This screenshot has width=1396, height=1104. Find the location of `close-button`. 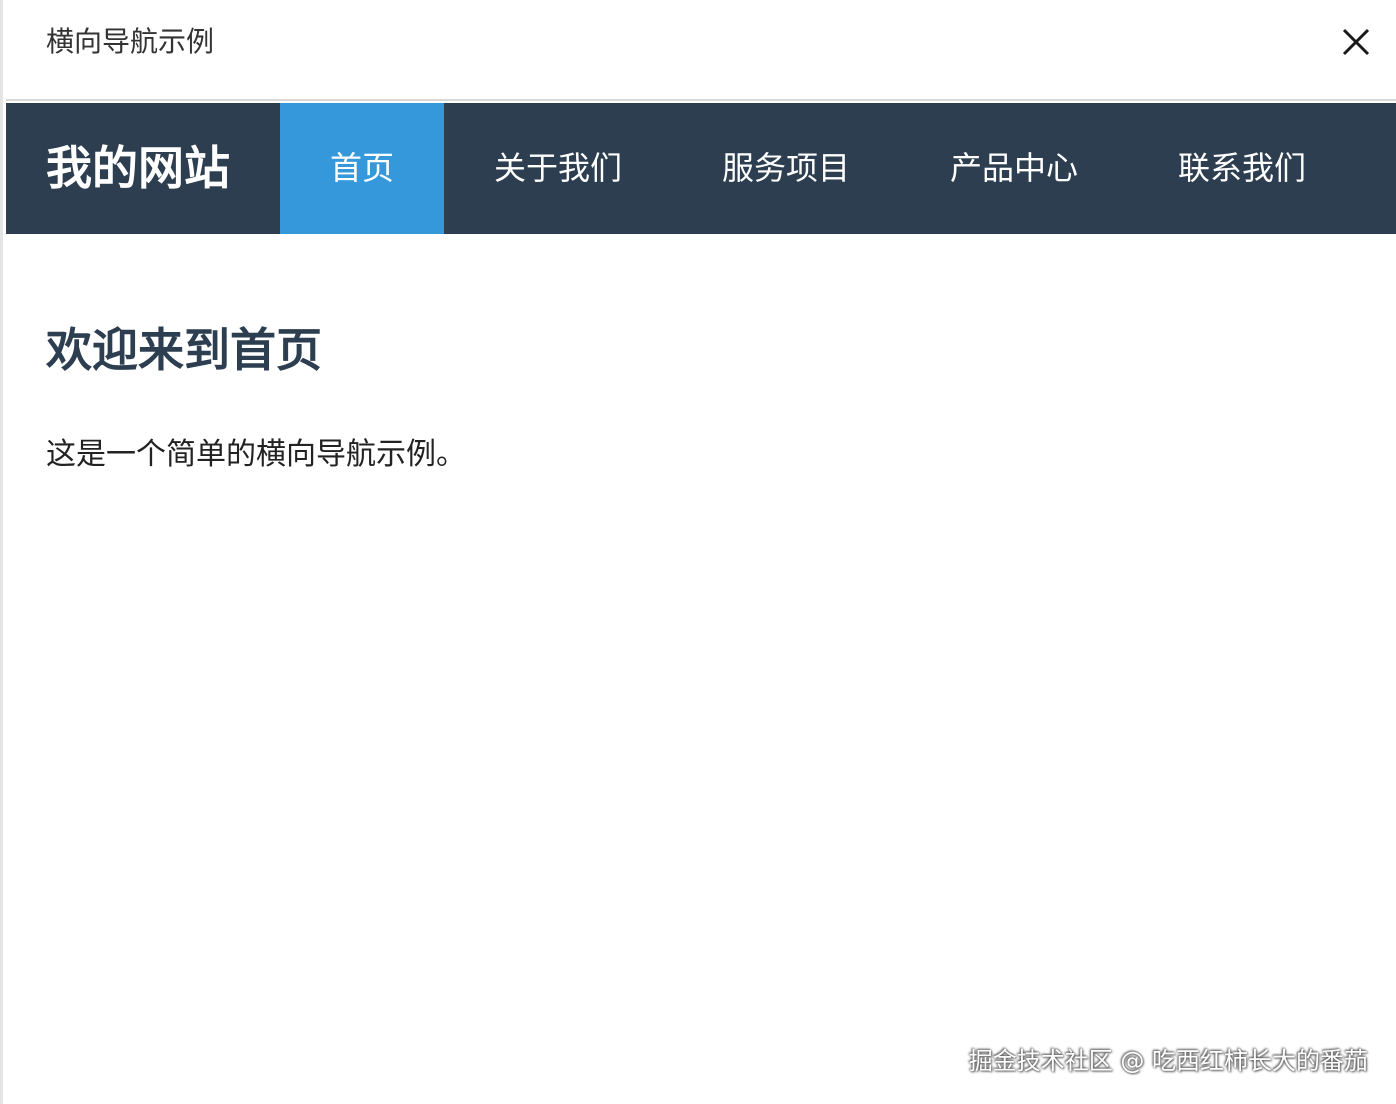

close-button is located at coordinates (1356, 42).